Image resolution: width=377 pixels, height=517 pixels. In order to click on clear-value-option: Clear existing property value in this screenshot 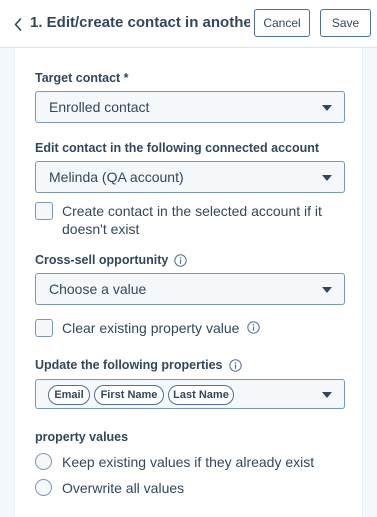, I will do `click(148, 328)`.